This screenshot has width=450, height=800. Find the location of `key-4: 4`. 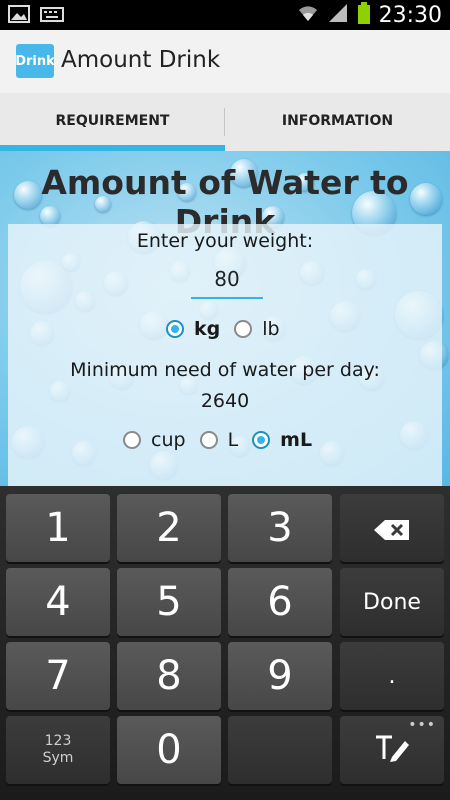

key-4: 4 is located at coordinates (58, 602).